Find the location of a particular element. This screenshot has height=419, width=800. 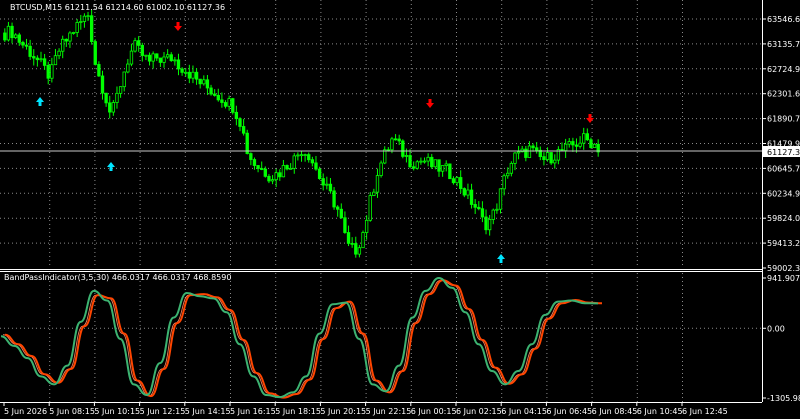

indicator-axis-label: 0.00 is located at coordinates (776, 328).